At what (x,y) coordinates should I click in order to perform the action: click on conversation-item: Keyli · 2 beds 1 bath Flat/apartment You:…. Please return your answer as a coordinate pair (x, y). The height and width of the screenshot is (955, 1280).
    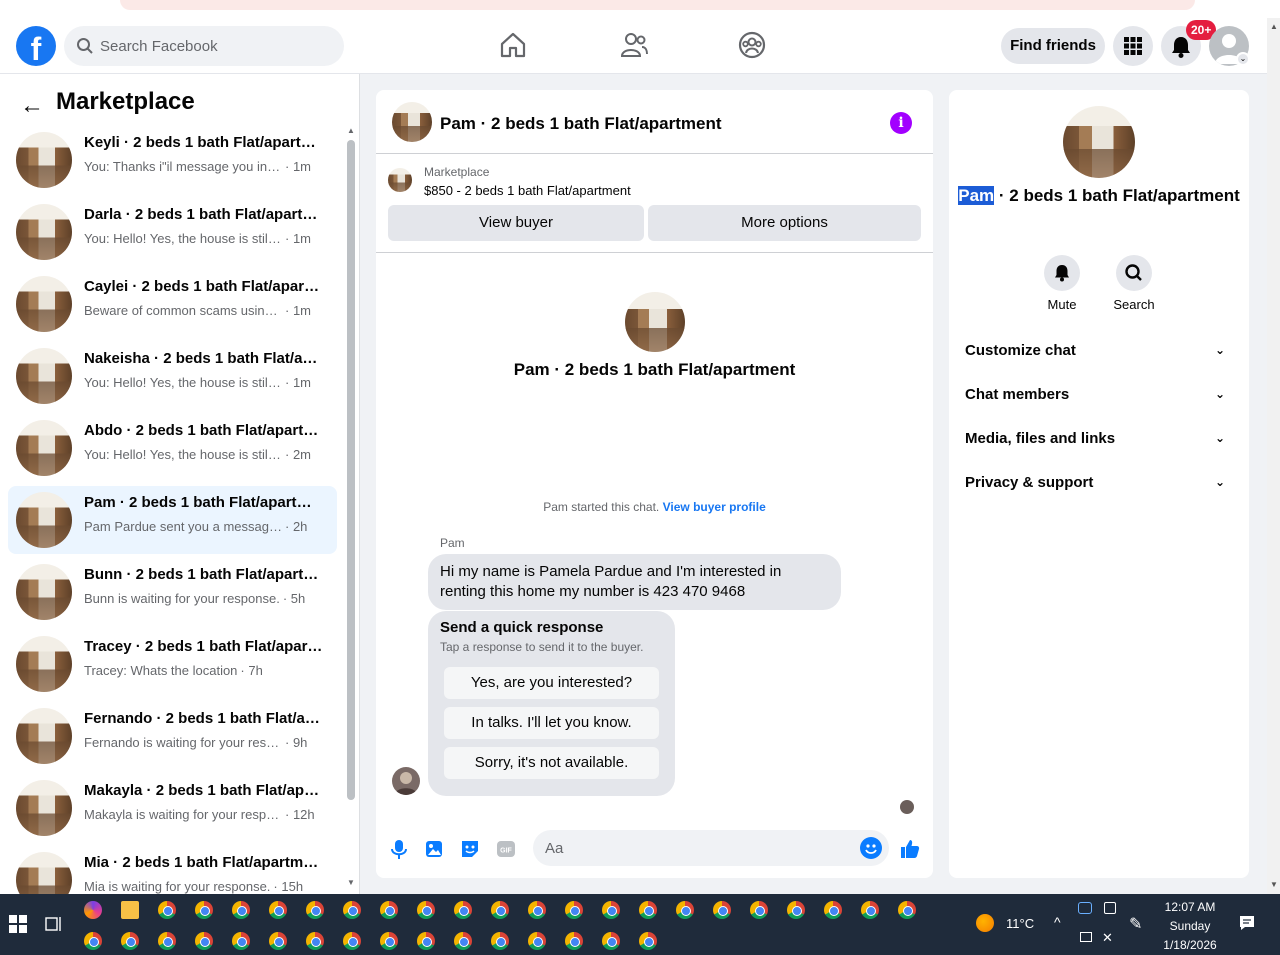
    Looking at the image, I should click on (172, 160).